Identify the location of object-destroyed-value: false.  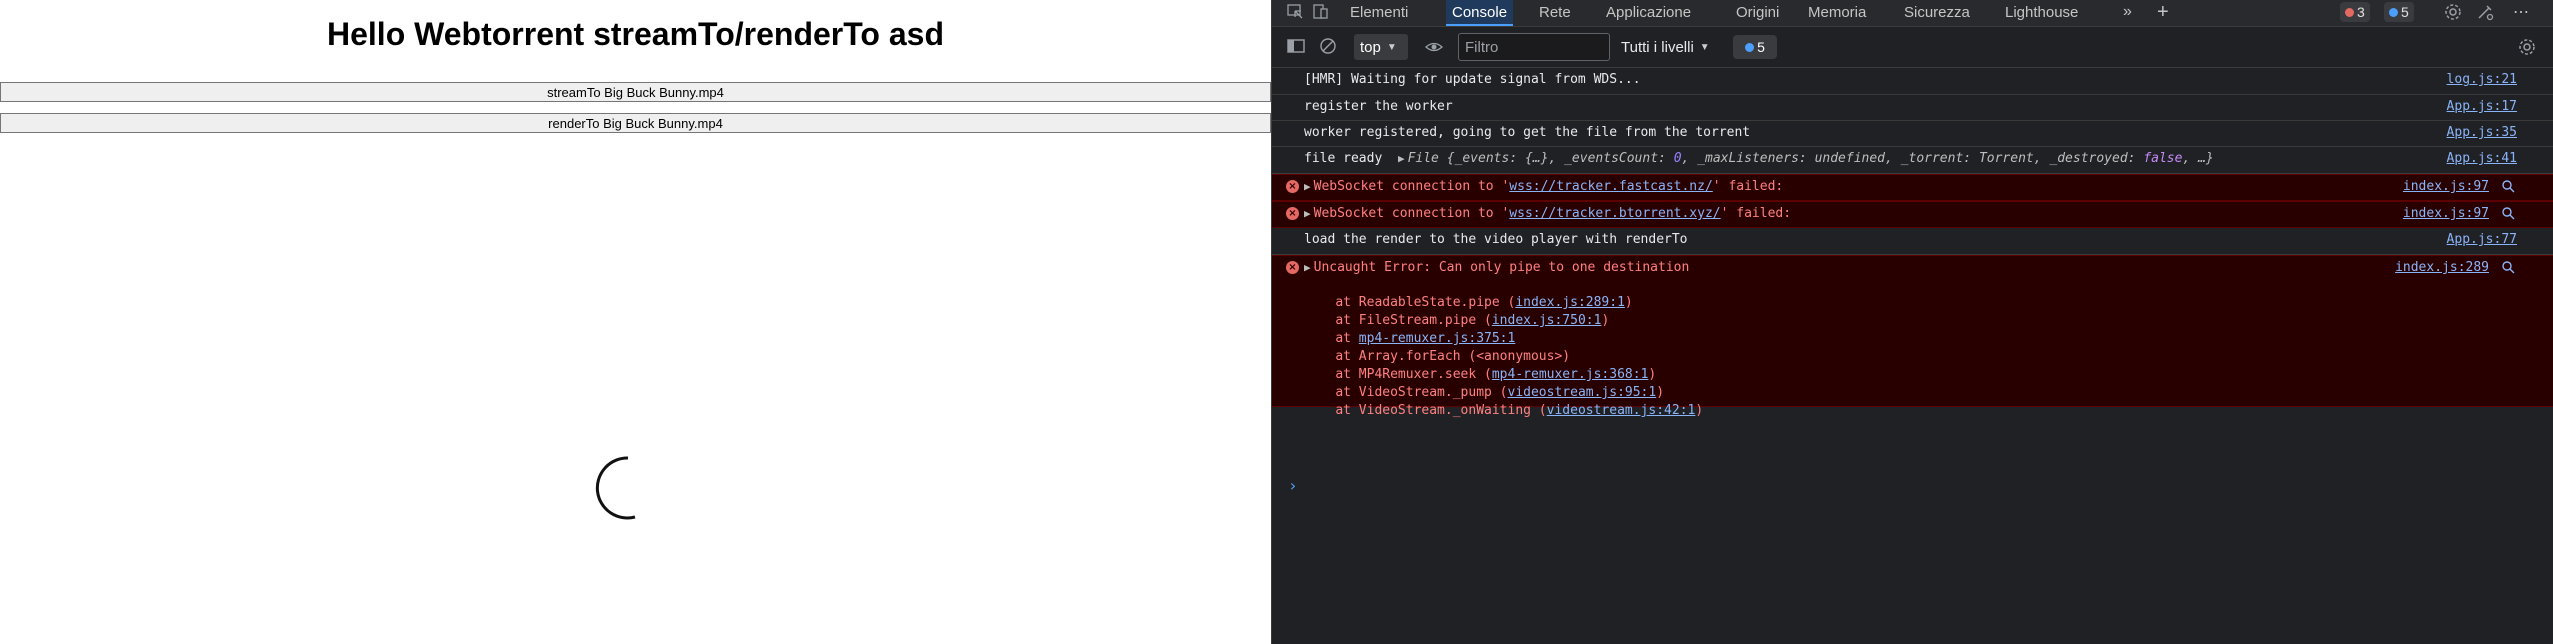
(2163, 158).